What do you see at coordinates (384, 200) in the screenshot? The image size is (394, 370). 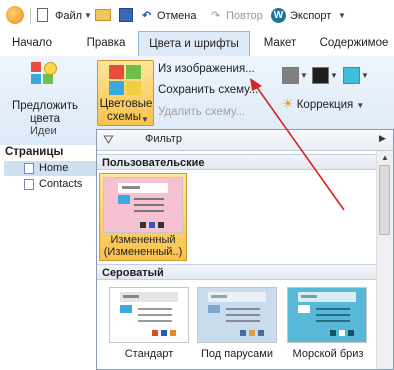 I see `scroll-thumb` at bounding box center [384, 200].